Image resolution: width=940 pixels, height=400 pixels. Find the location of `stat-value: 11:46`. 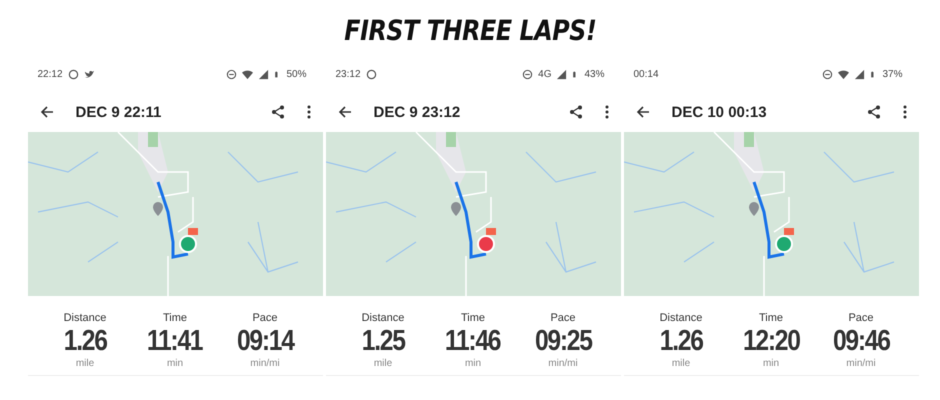

stat-value: 11:46 is located at coordinates (473, 341).